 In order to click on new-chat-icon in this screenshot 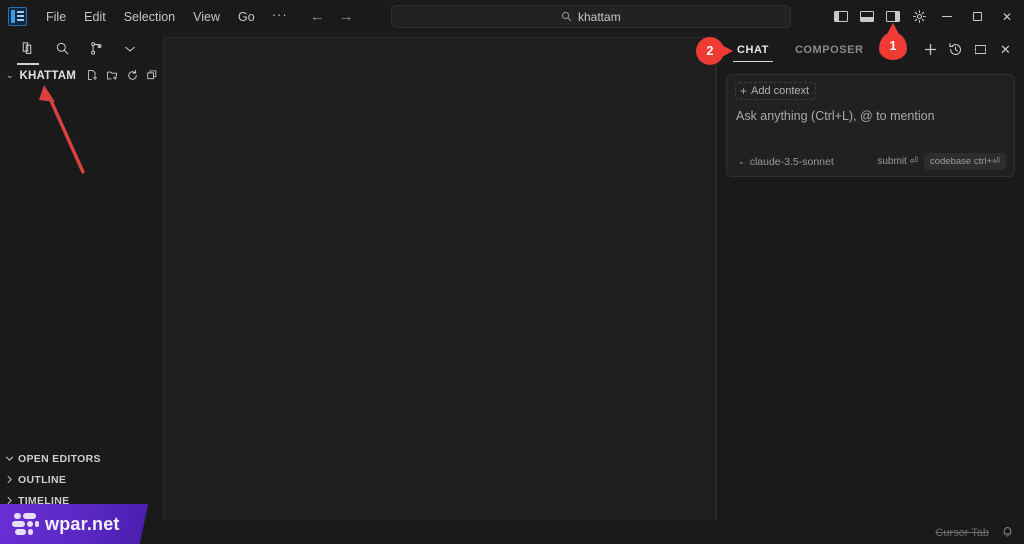, I will do `click(930, 49)`.